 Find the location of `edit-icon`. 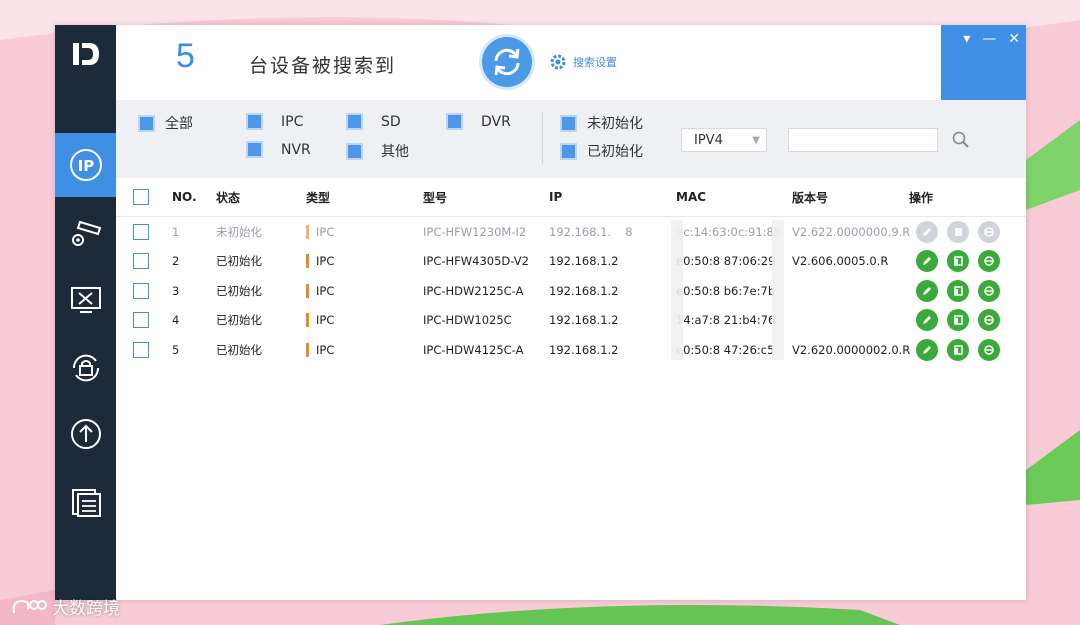

edit-icon is located at coordinates (927, 320).